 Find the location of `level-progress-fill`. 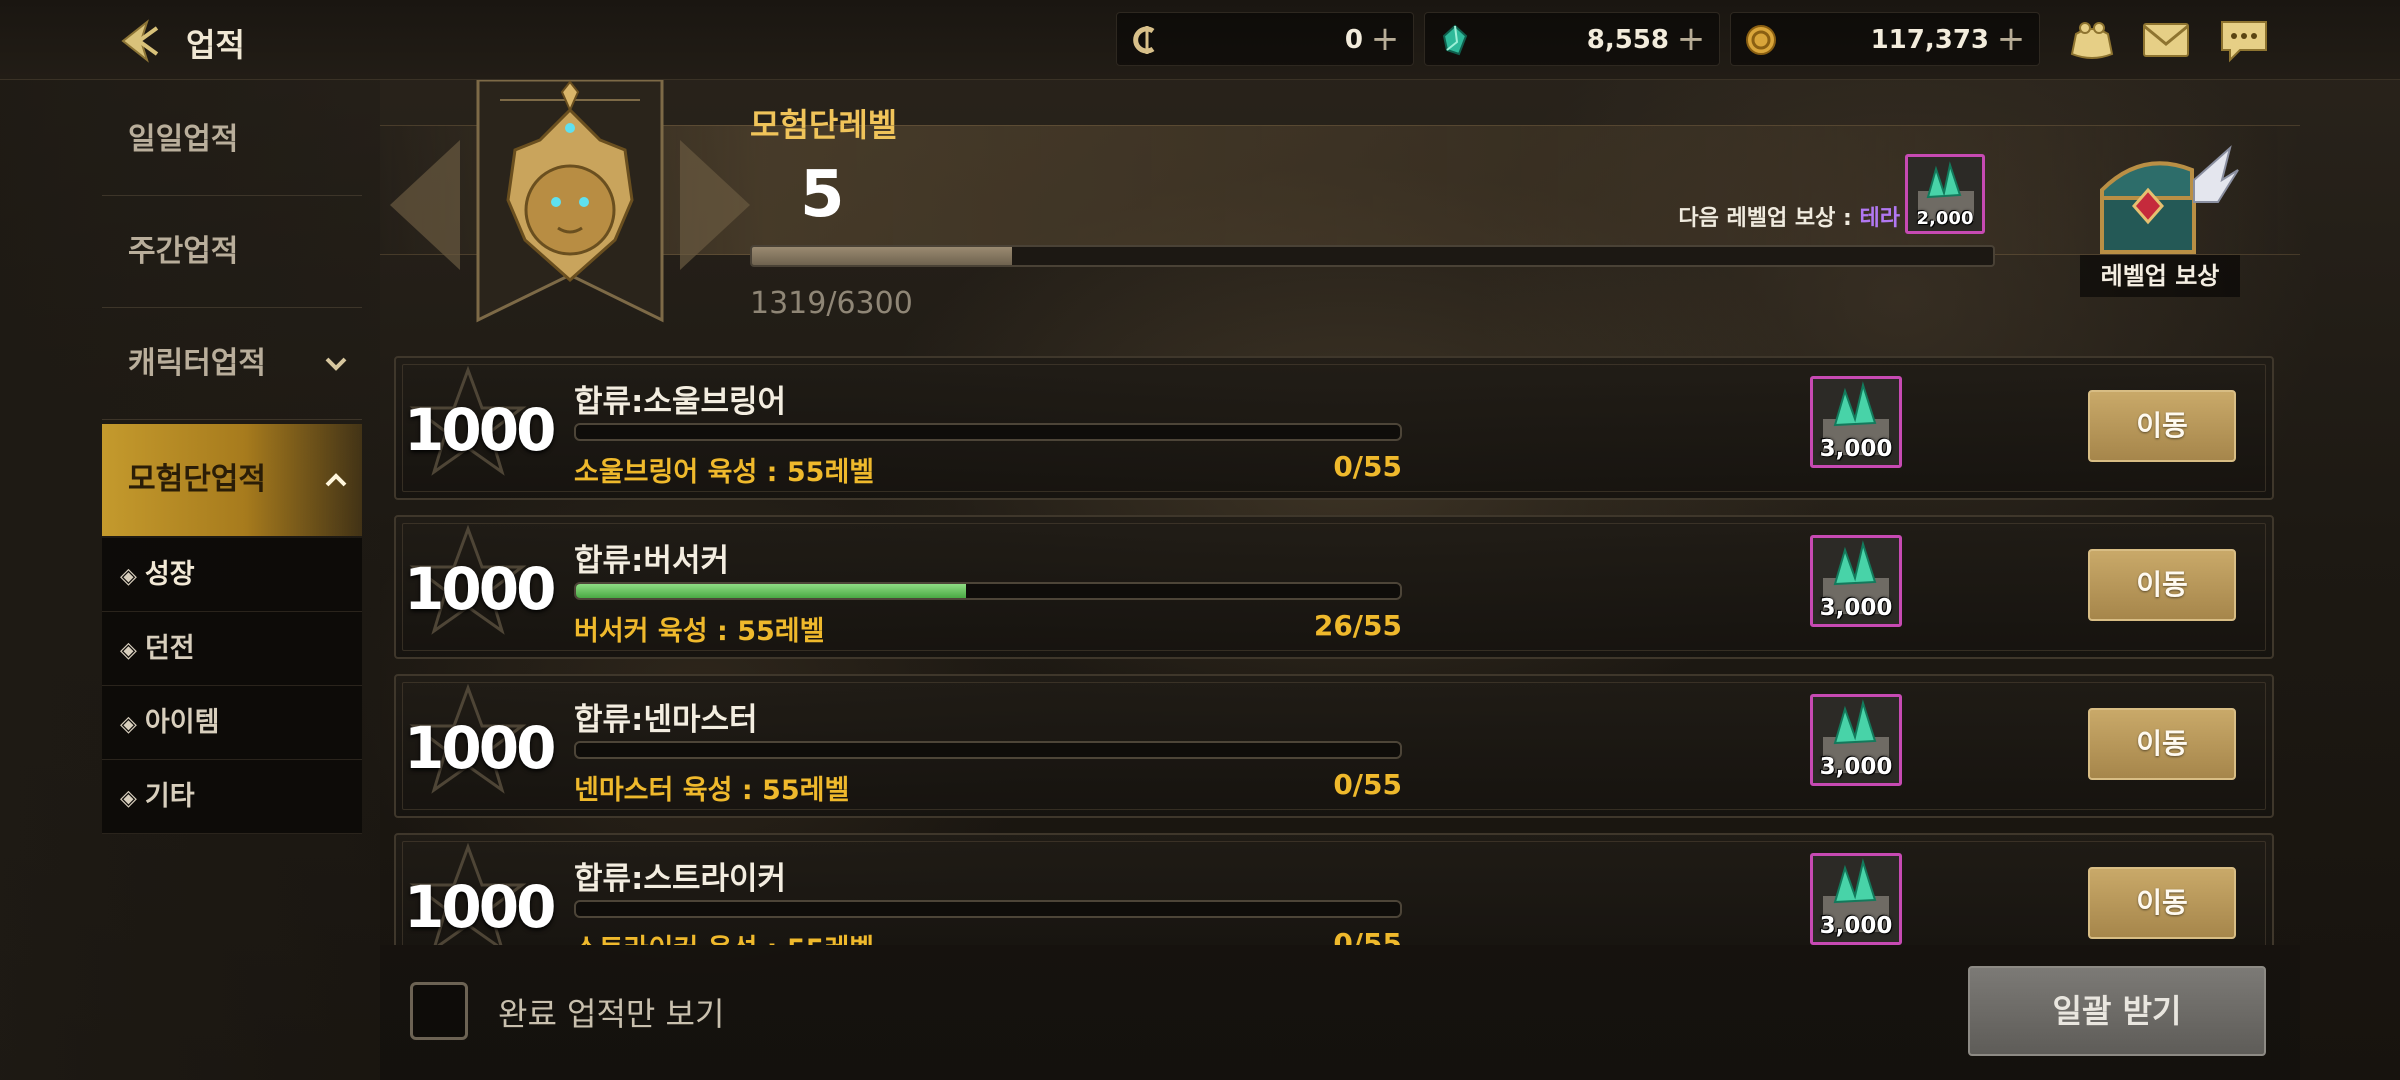

level-progress-fill is located at coordinates (882, 256).